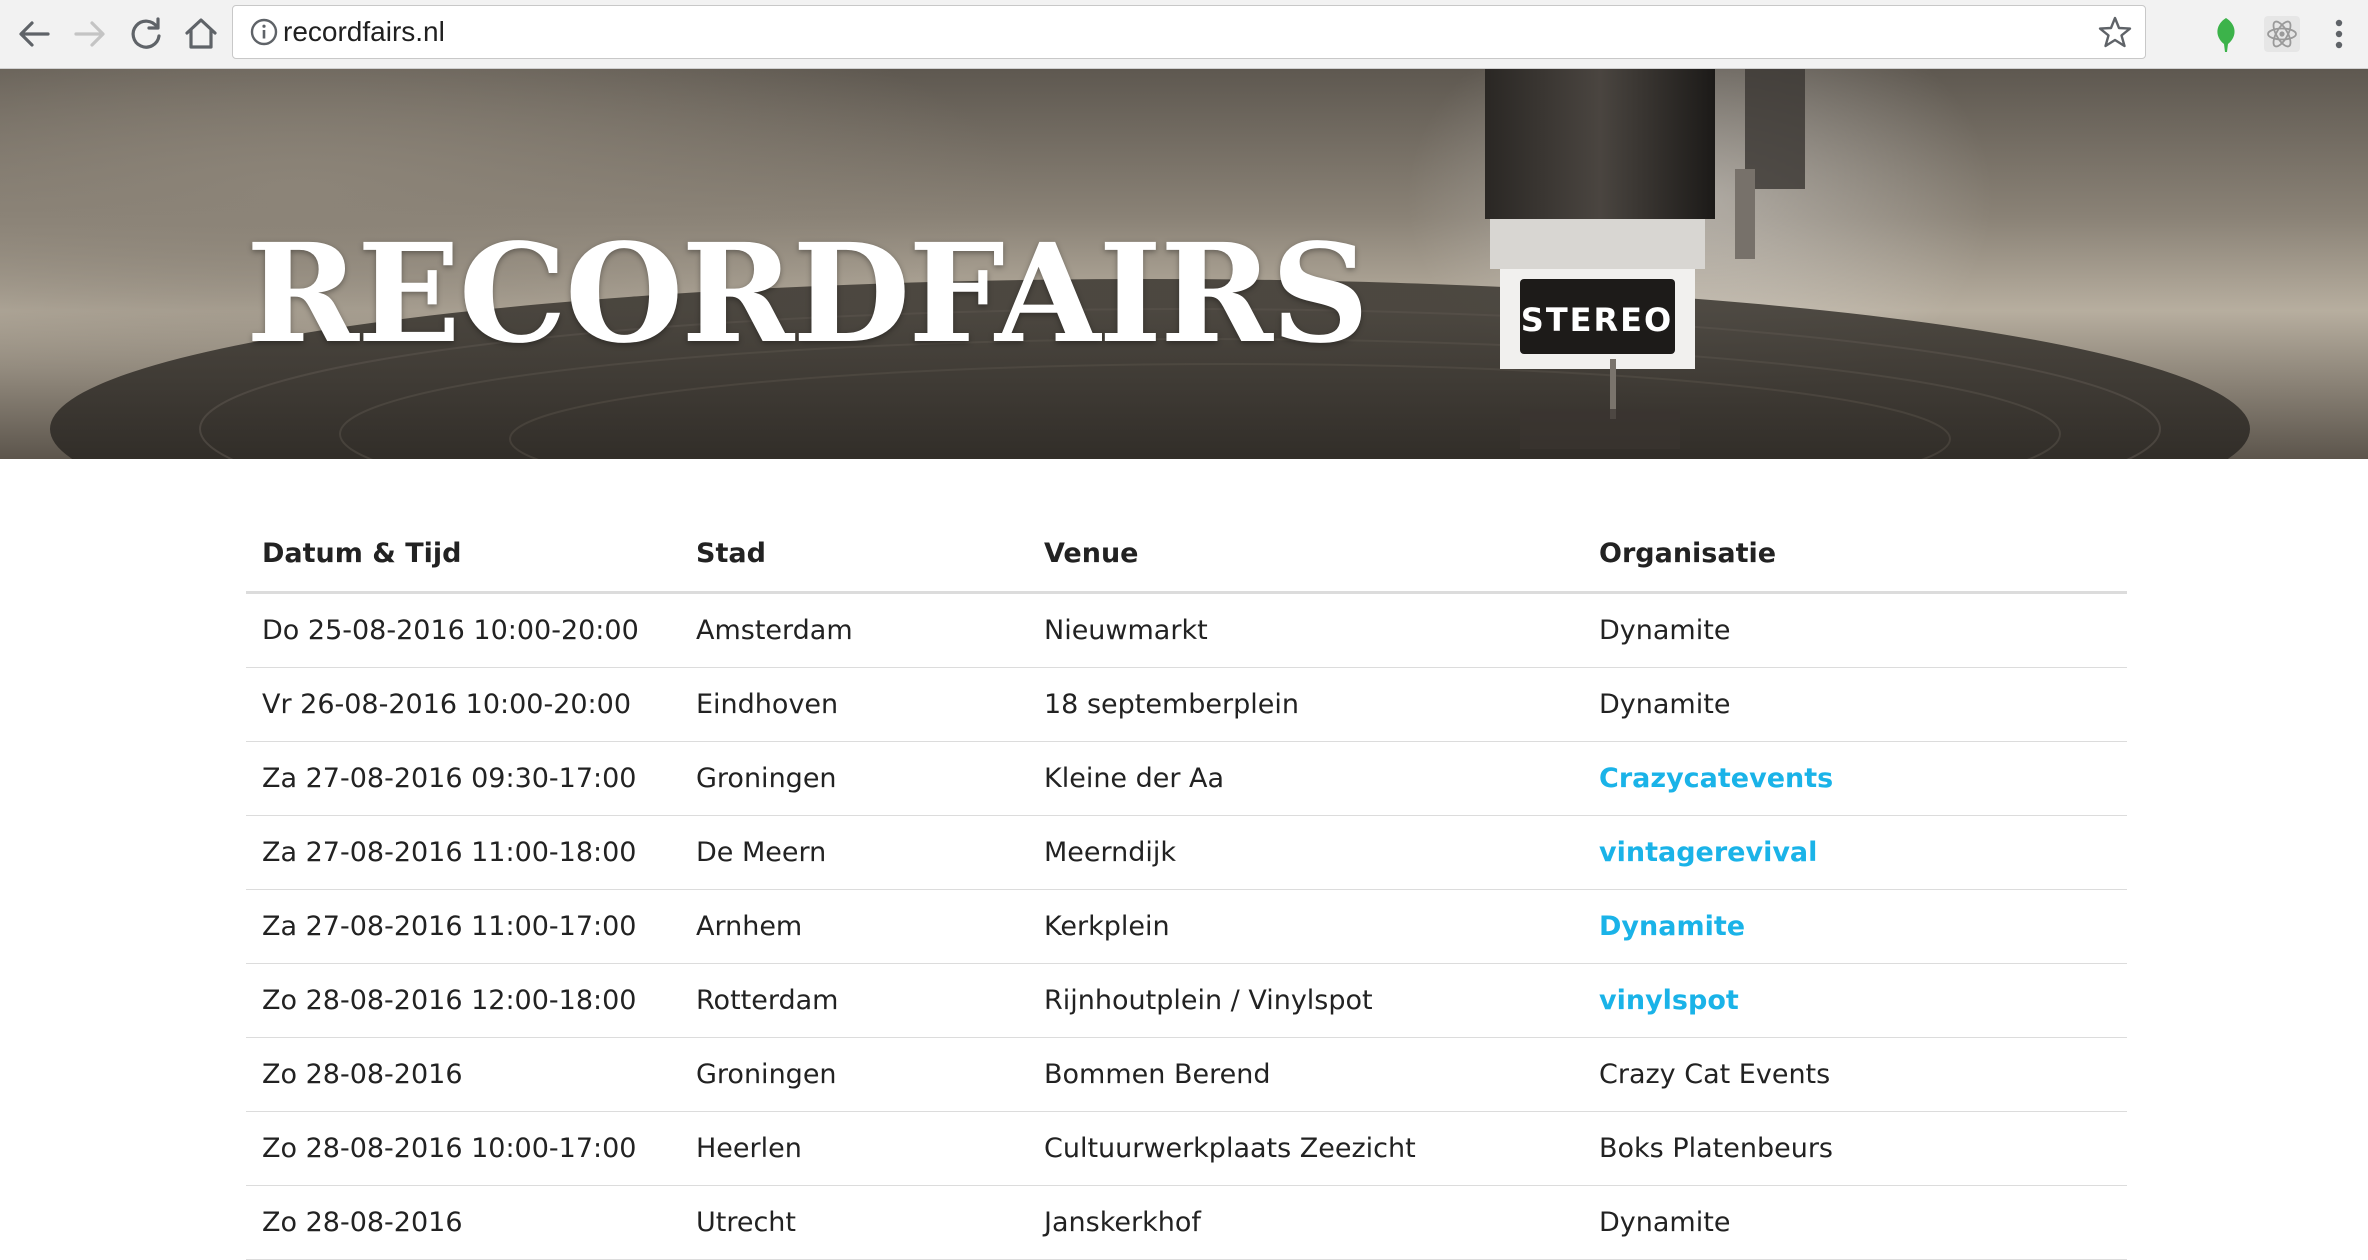 The width and height of the screenshot is (2368, 1260). Describe the element at coordinates (1716, 778) in the screenshot. I see `organisation-link: Crazycatevents` at that location.